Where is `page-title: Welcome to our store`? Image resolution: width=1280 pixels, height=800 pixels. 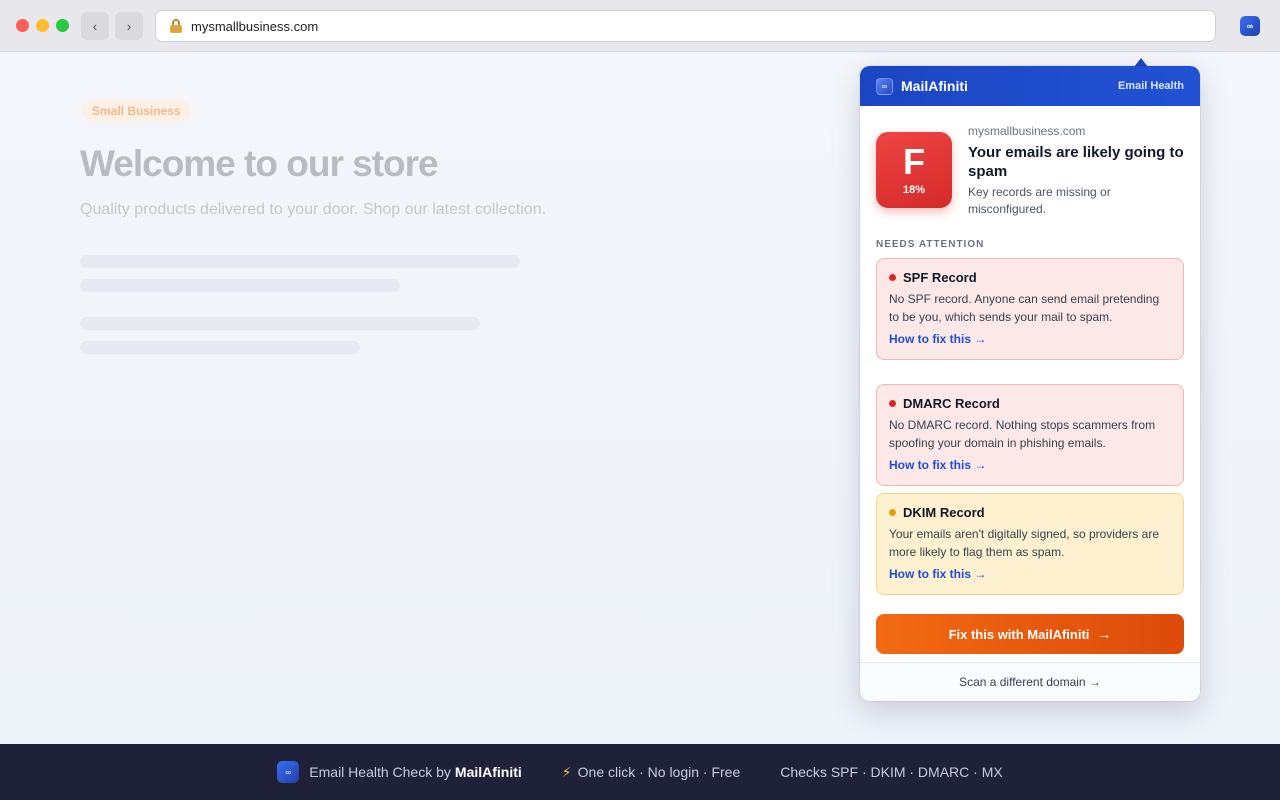
page-title: Welcome to our store is located at coordinates (259, 163).